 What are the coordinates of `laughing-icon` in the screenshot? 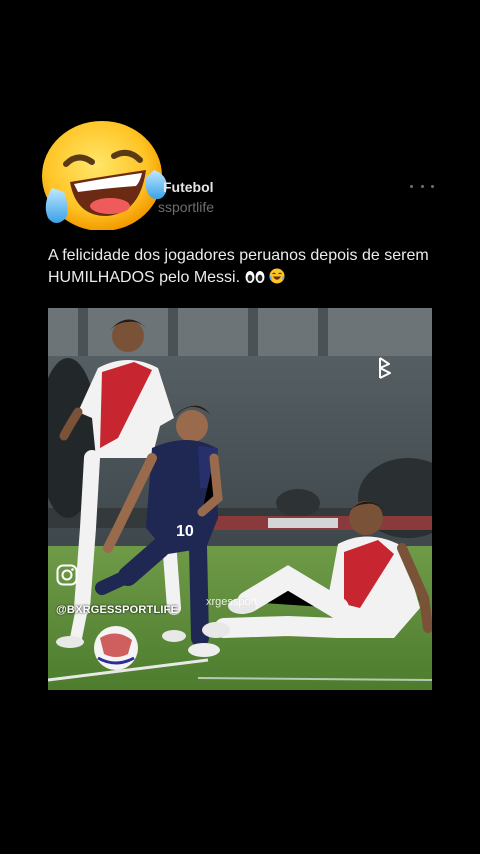 It's located at (277, 276).